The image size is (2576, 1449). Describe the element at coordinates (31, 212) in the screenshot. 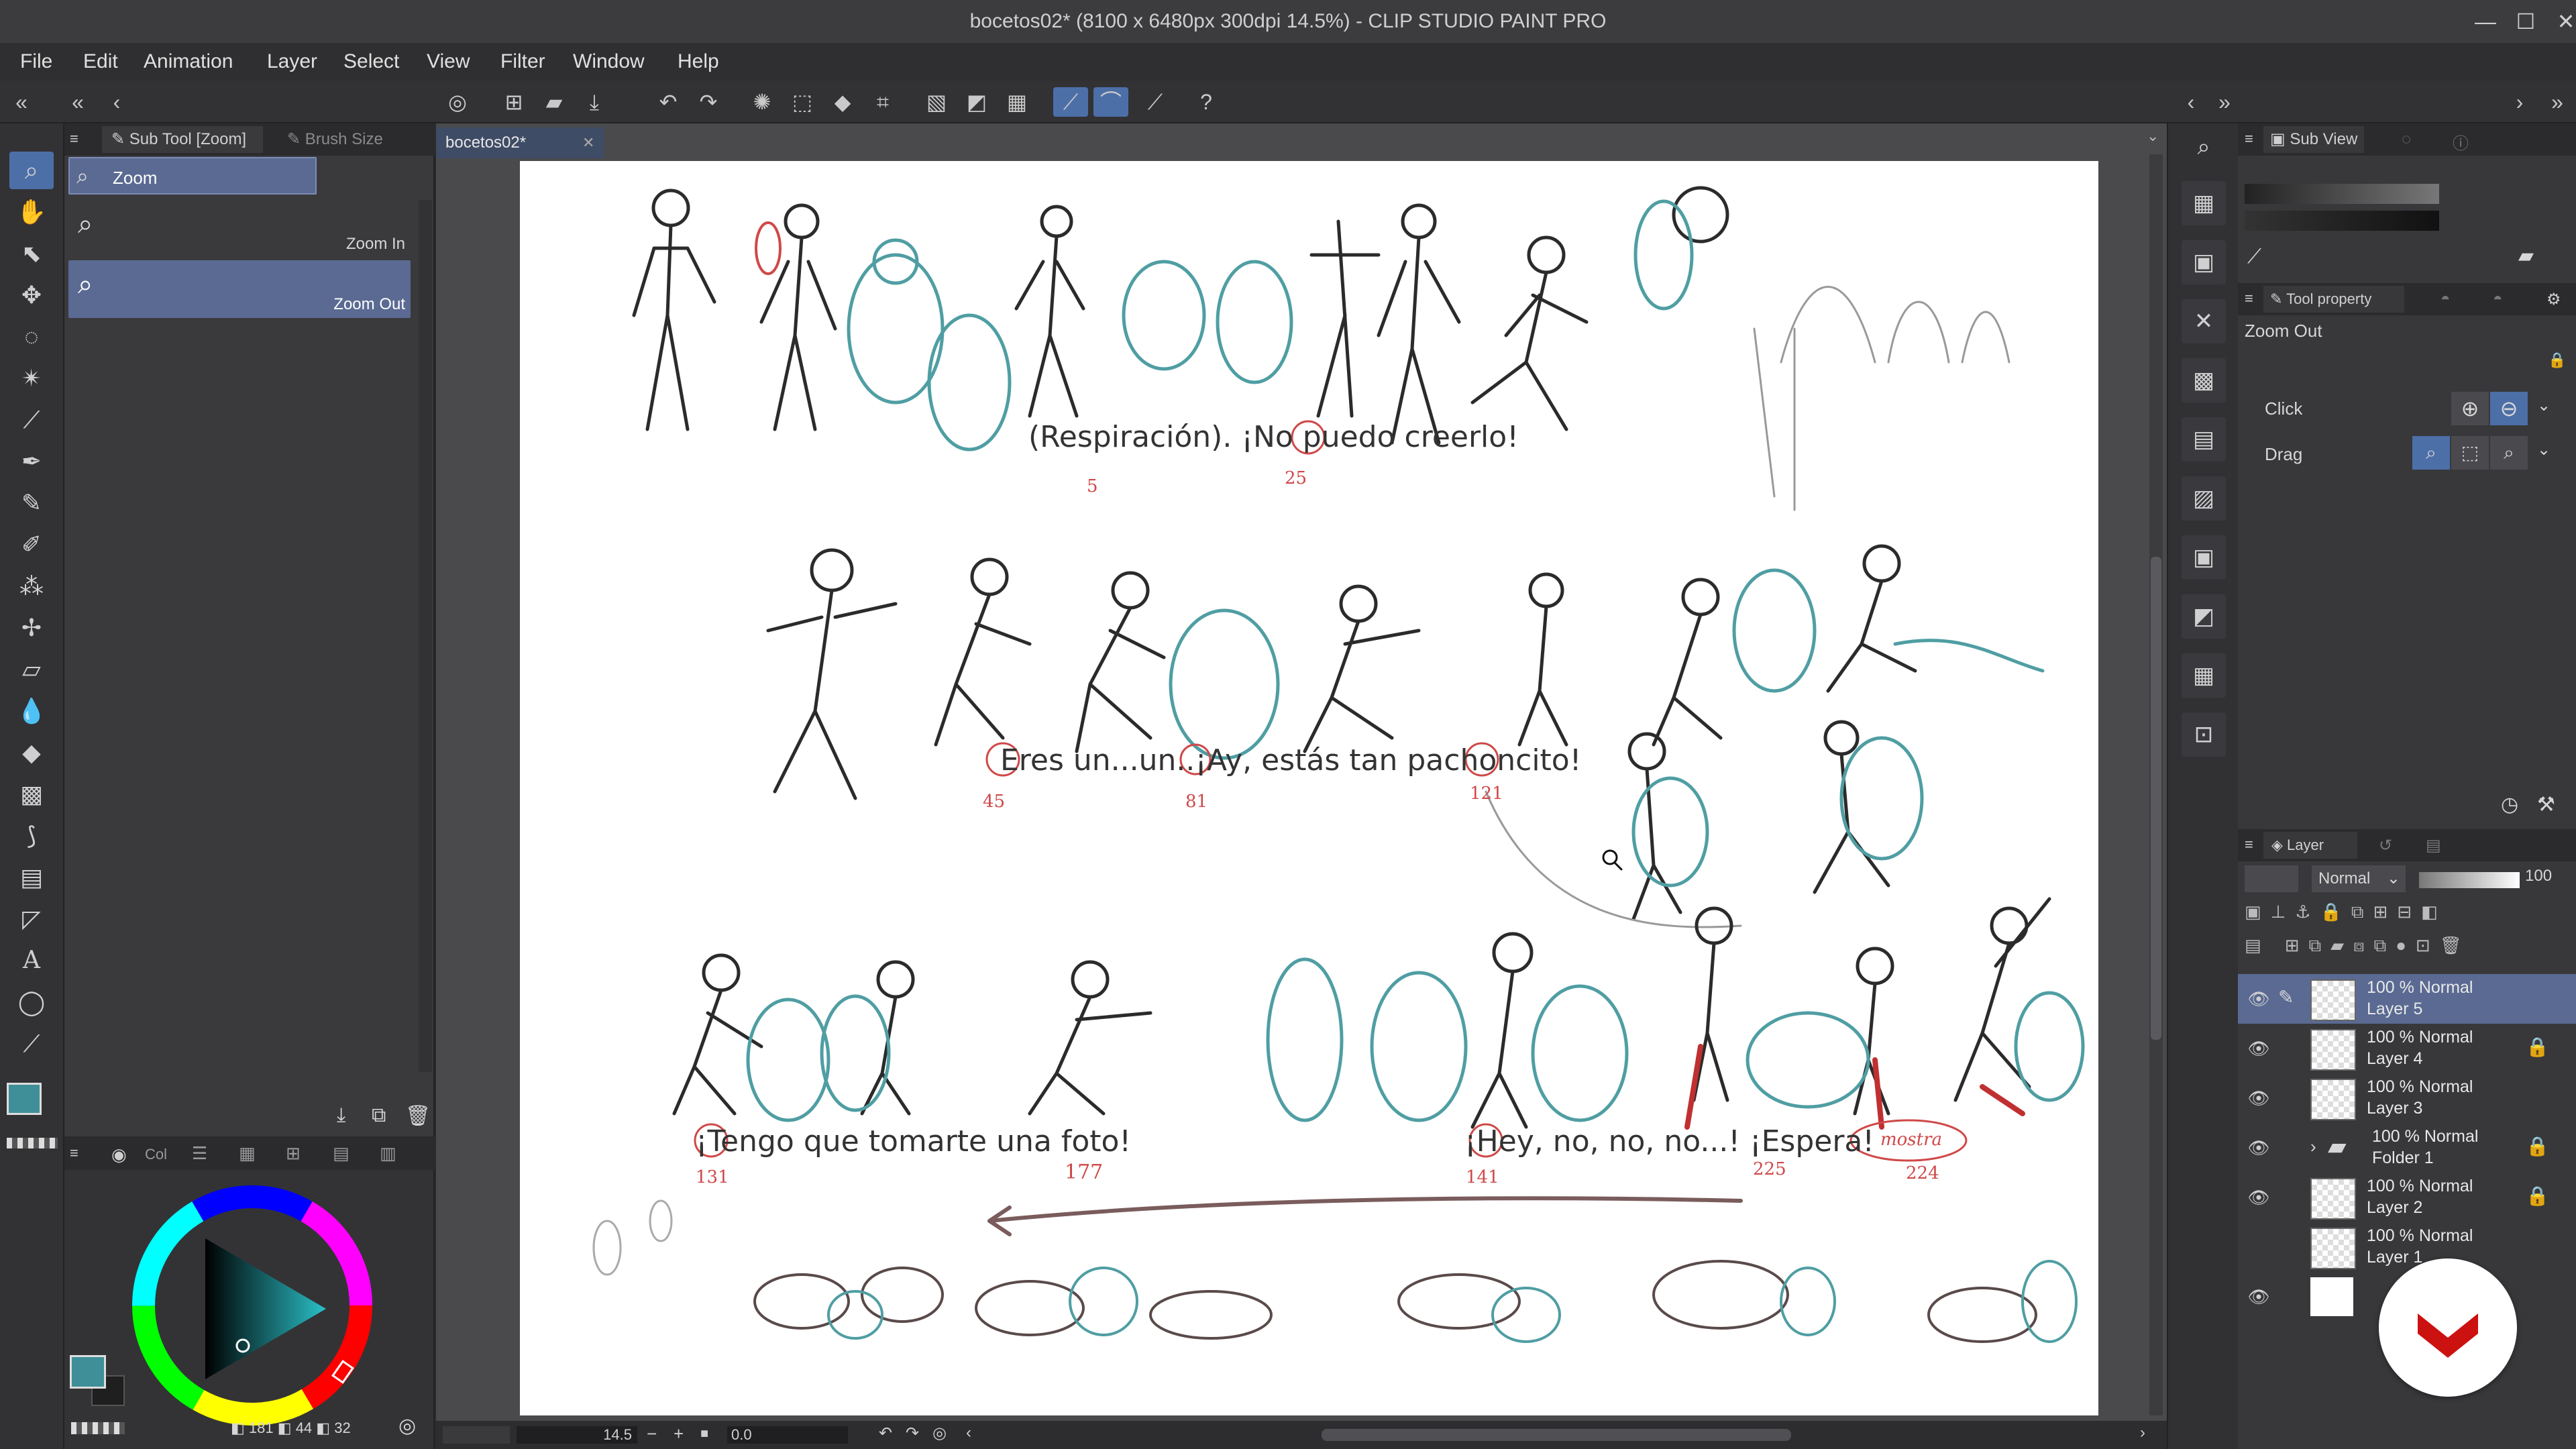

I see `hand-tool-icon: ✋` at that location.